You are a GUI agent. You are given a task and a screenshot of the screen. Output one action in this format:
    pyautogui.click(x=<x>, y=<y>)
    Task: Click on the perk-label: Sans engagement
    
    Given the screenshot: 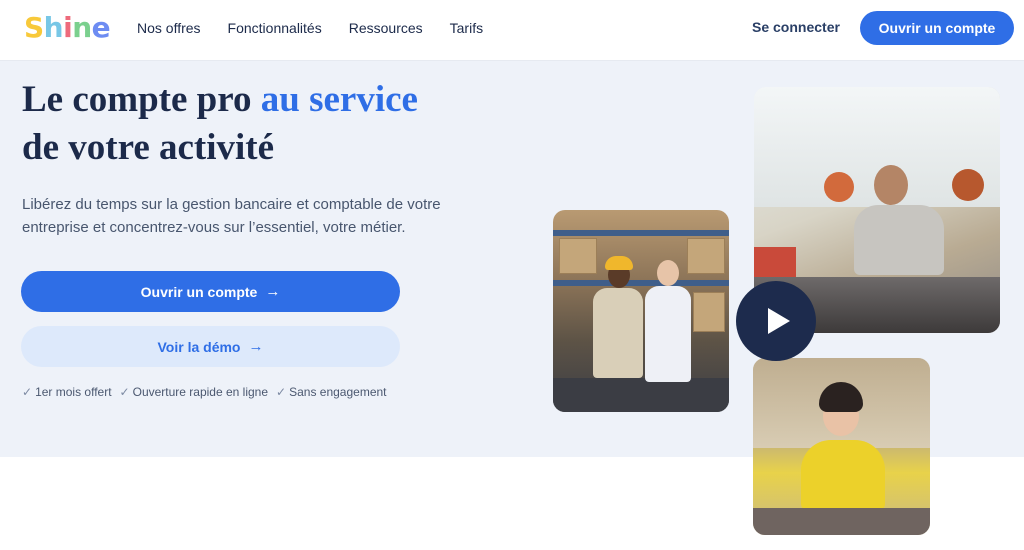 What is the action you would take?
    pyautogui.click(x=338, y=392)
    